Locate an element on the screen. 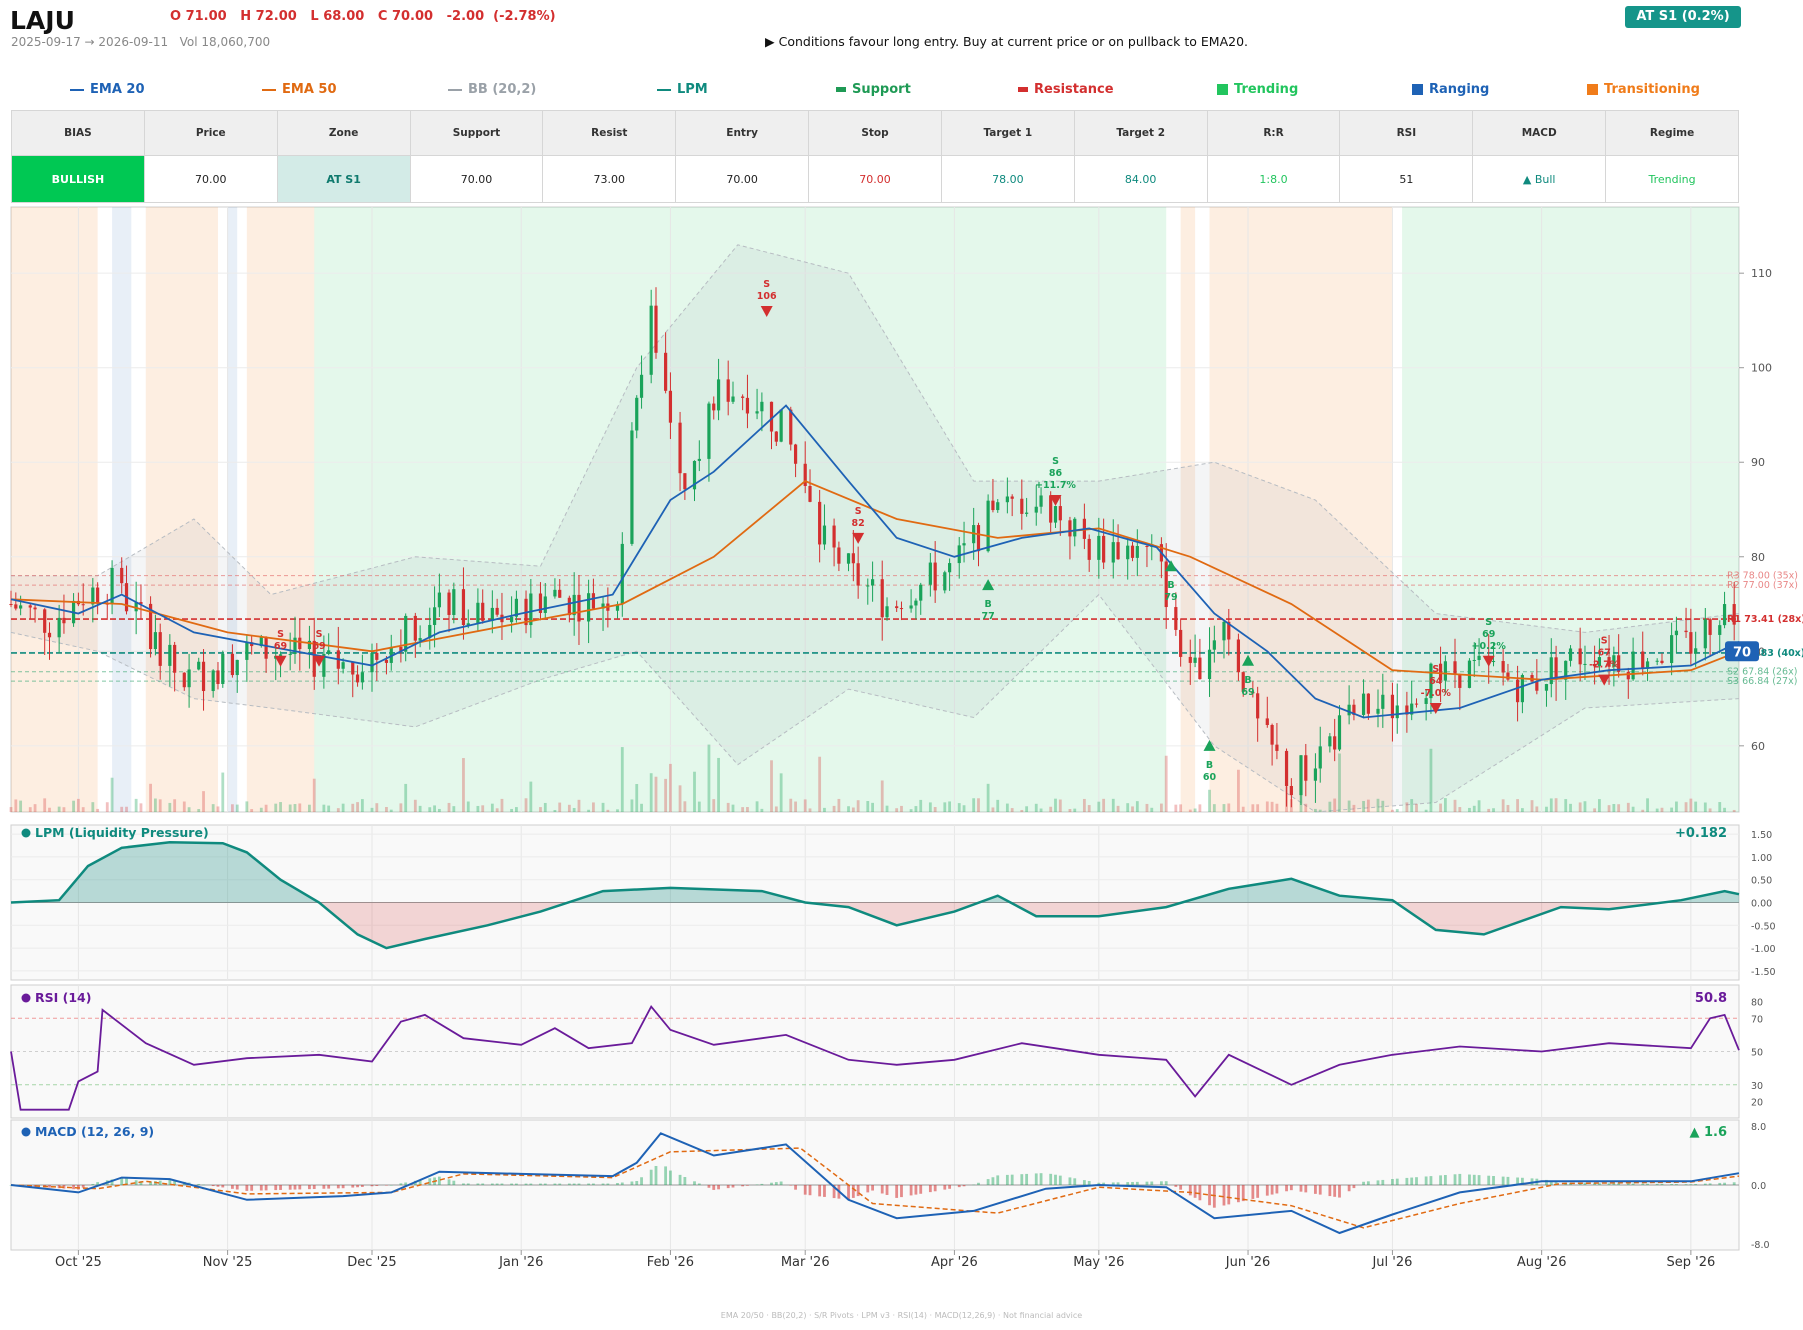  y-tick-label: 1.00 is located at coordinates (1761, 858).